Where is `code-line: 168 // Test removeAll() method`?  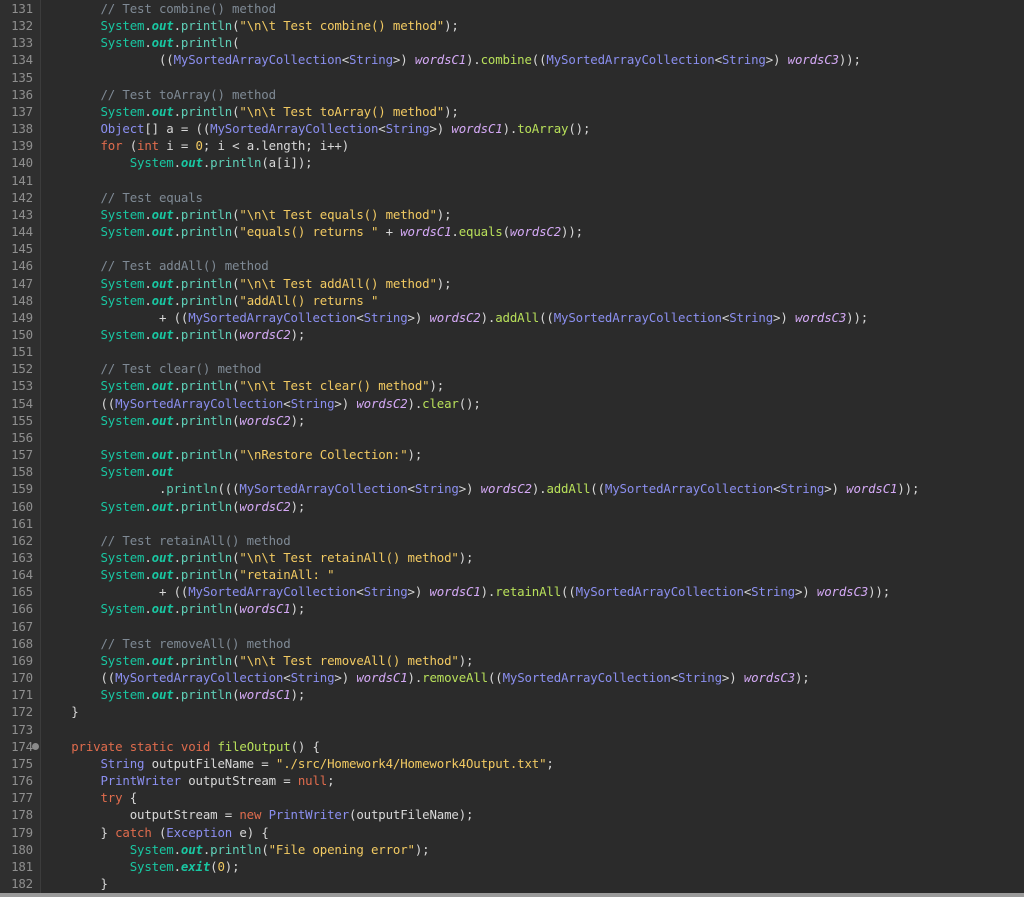 code-line: 168 // Test removeAll() method is located at coordinates (512, 643).